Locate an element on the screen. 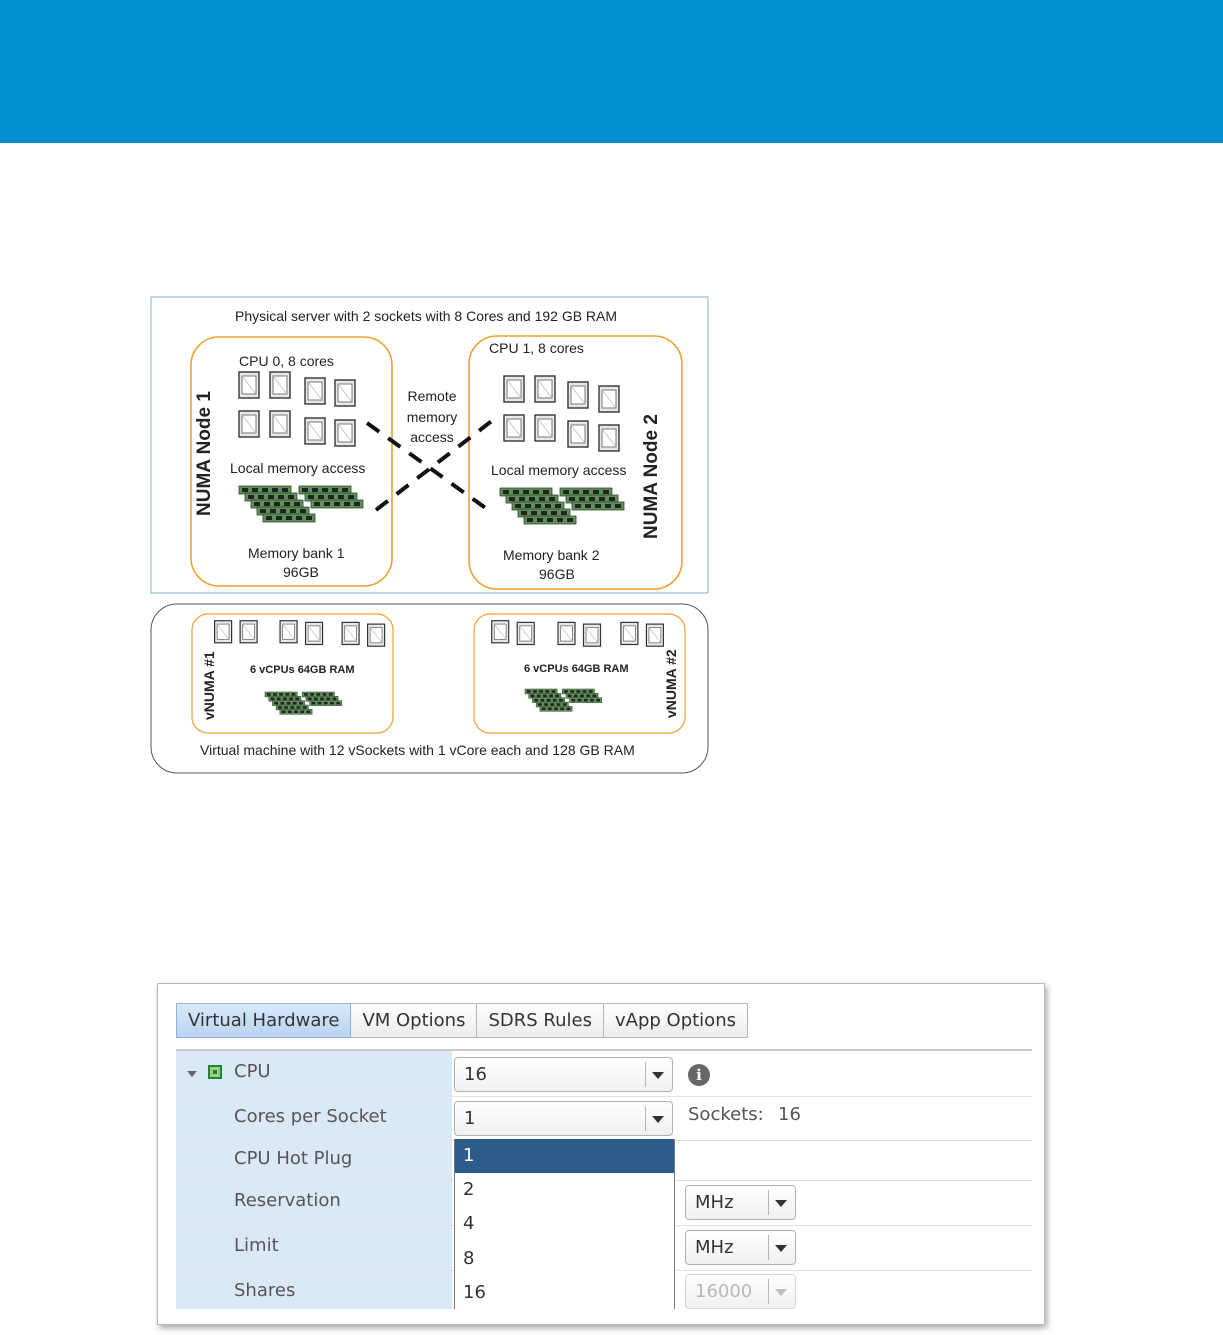 The width and height of the screenshot is (1223, 1335). dropdown-option: 16 is located at coordinates (564, 1293).